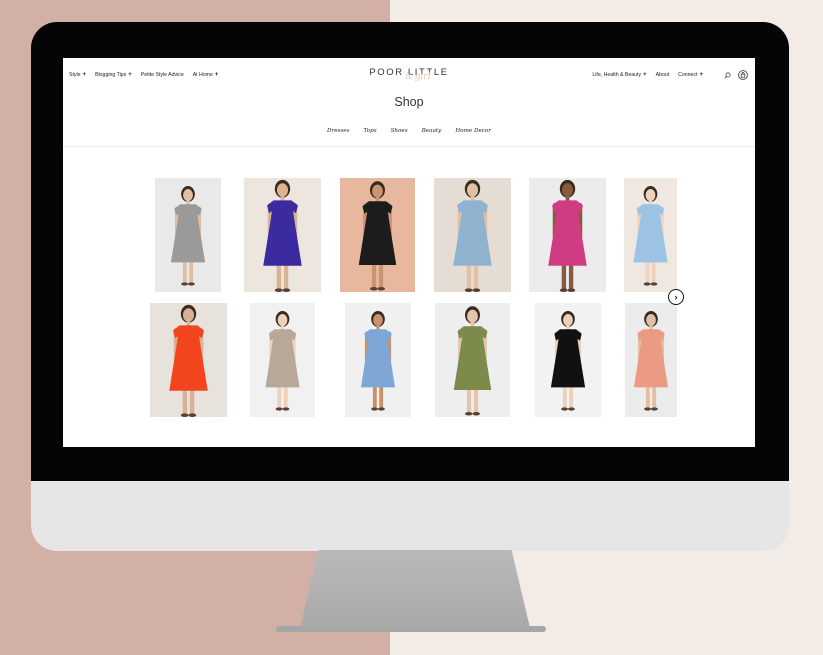 This screenshot has width=823, height=655. I want to click on category-link-dresses: Dresses, so click(338, 131).